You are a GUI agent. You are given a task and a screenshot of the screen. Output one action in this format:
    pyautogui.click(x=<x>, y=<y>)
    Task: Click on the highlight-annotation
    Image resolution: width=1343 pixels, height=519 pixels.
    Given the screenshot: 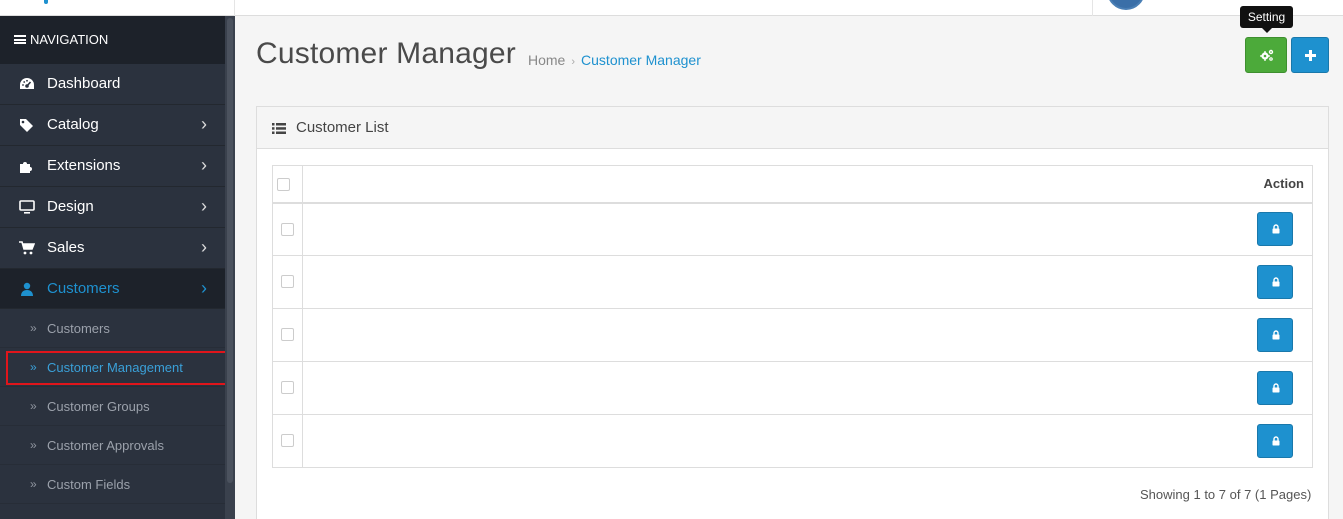 What is the action you would take?
    pyautogui.click(x=117, y=368)
    